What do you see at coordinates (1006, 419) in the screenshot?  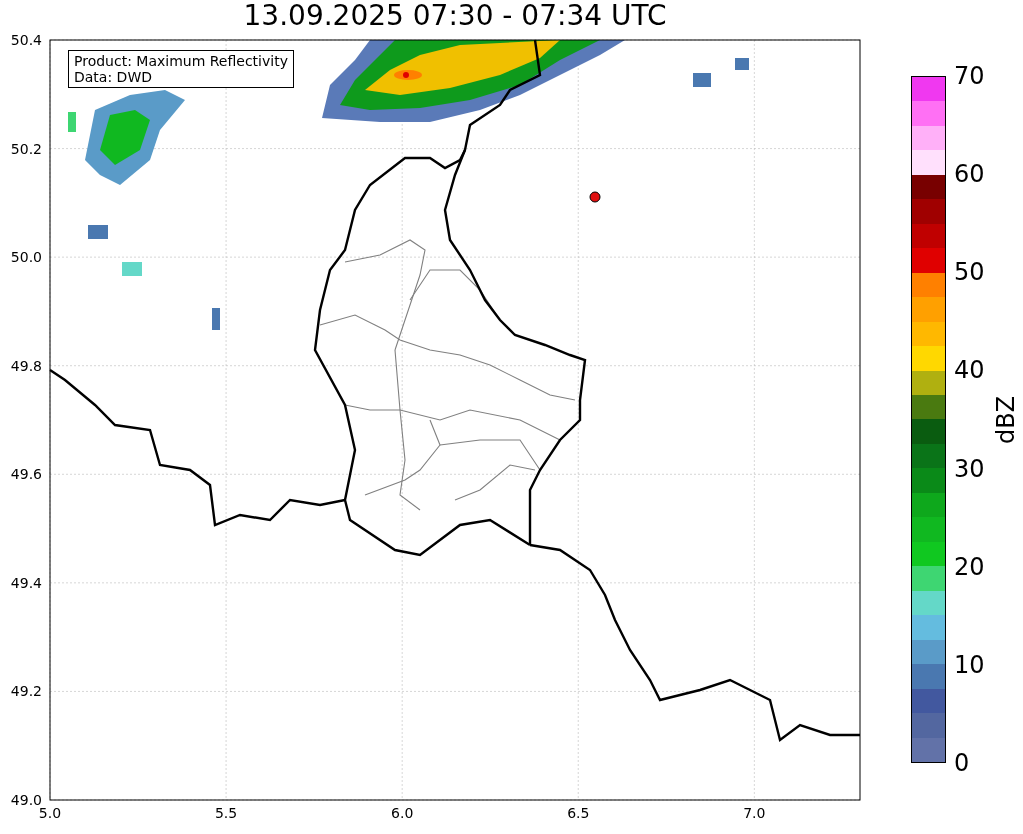 I see `colorbar-label: dBZ` at bounding box center [1006, 419].